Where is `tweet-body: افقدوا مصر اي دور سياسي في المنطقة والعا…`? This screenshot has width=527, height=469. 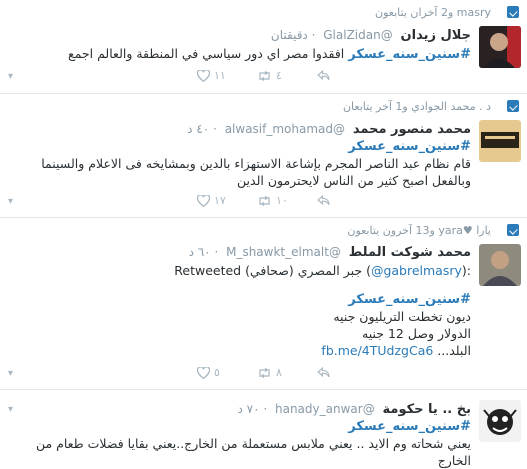 tweet-body: افقدوا مصر اي دور سياسي في المنطقة والعا… is located at coordinates (206, 53).